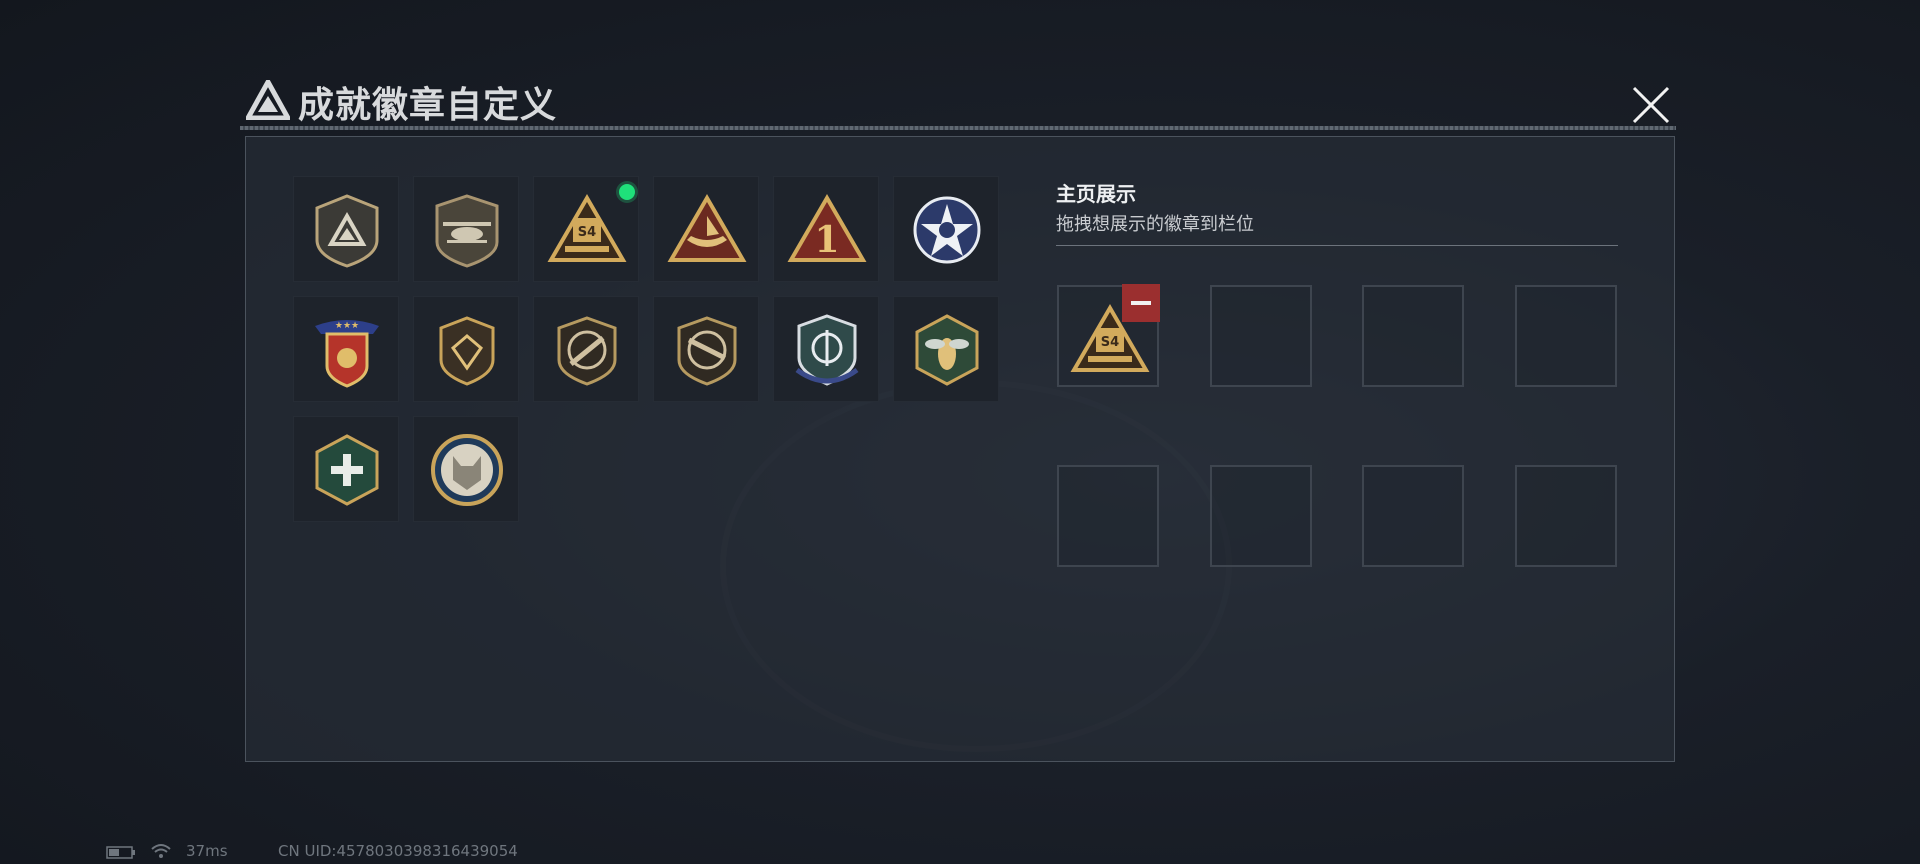 This screenshot has width=1920, height=864. I want to click on badge-crosshair-wings, so click(826, 349).